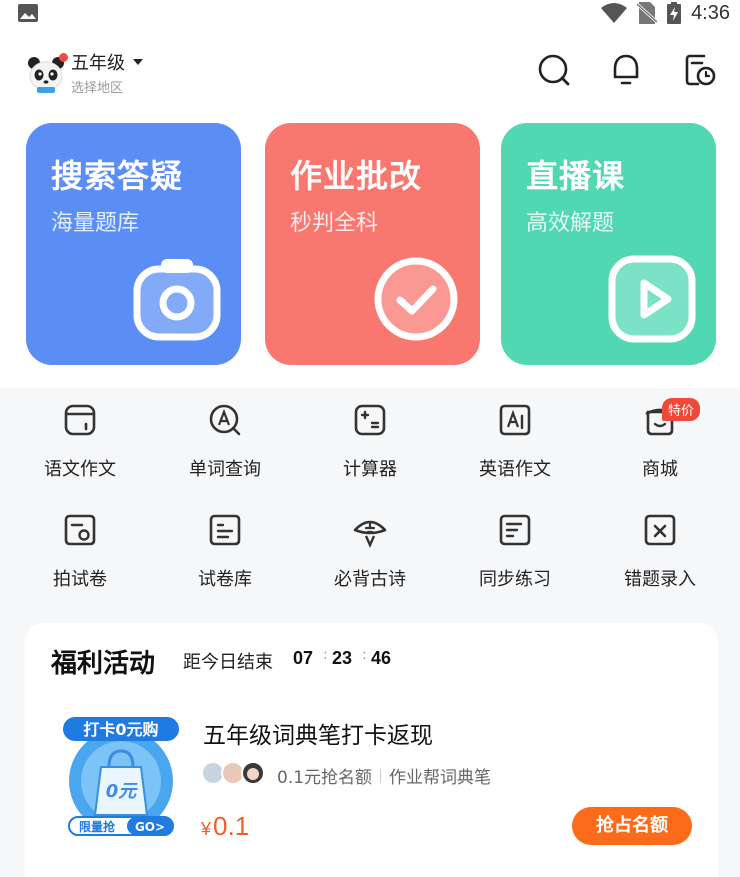 The image size is (740, 877). I want to click on card-search: 搜索答疑 海量题库, so click(133, 244).